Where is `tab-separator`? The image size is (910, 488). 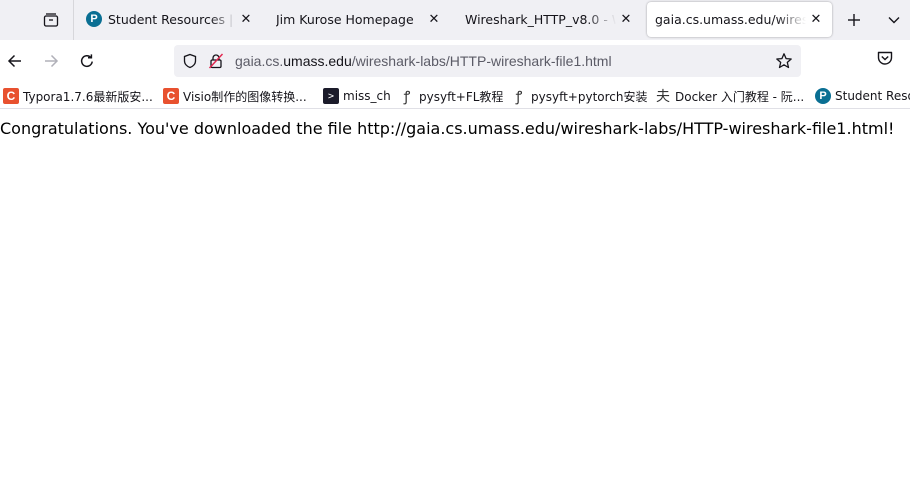
tab-separator is located at coordinates (73, 20).